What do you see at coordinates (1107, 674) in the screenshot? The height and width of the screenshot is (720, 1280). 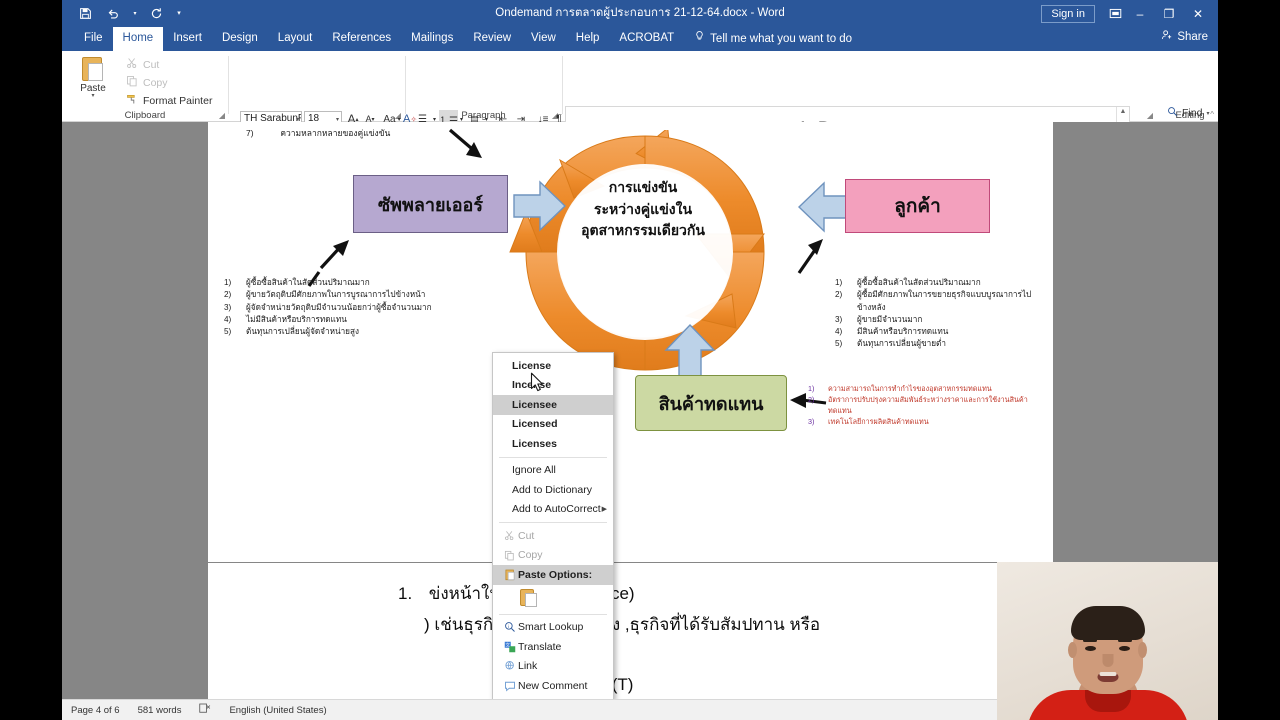 I see `presenter-teeth` at bounding box center [1107, 674].